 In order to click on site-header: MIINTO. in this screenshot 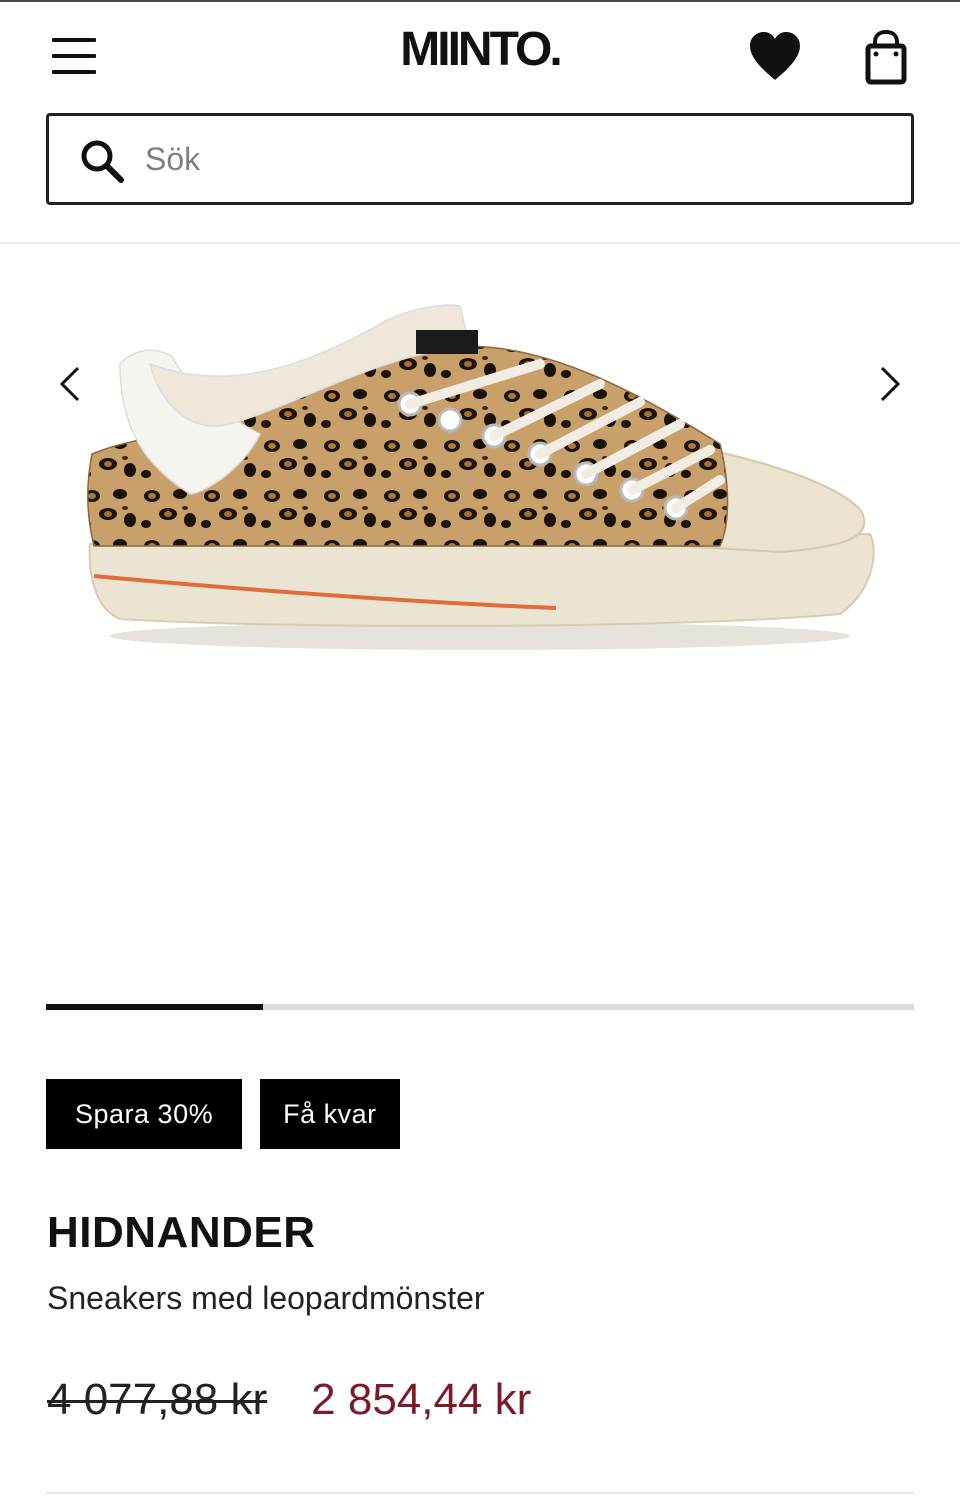, I will do `click(480, 56)`.